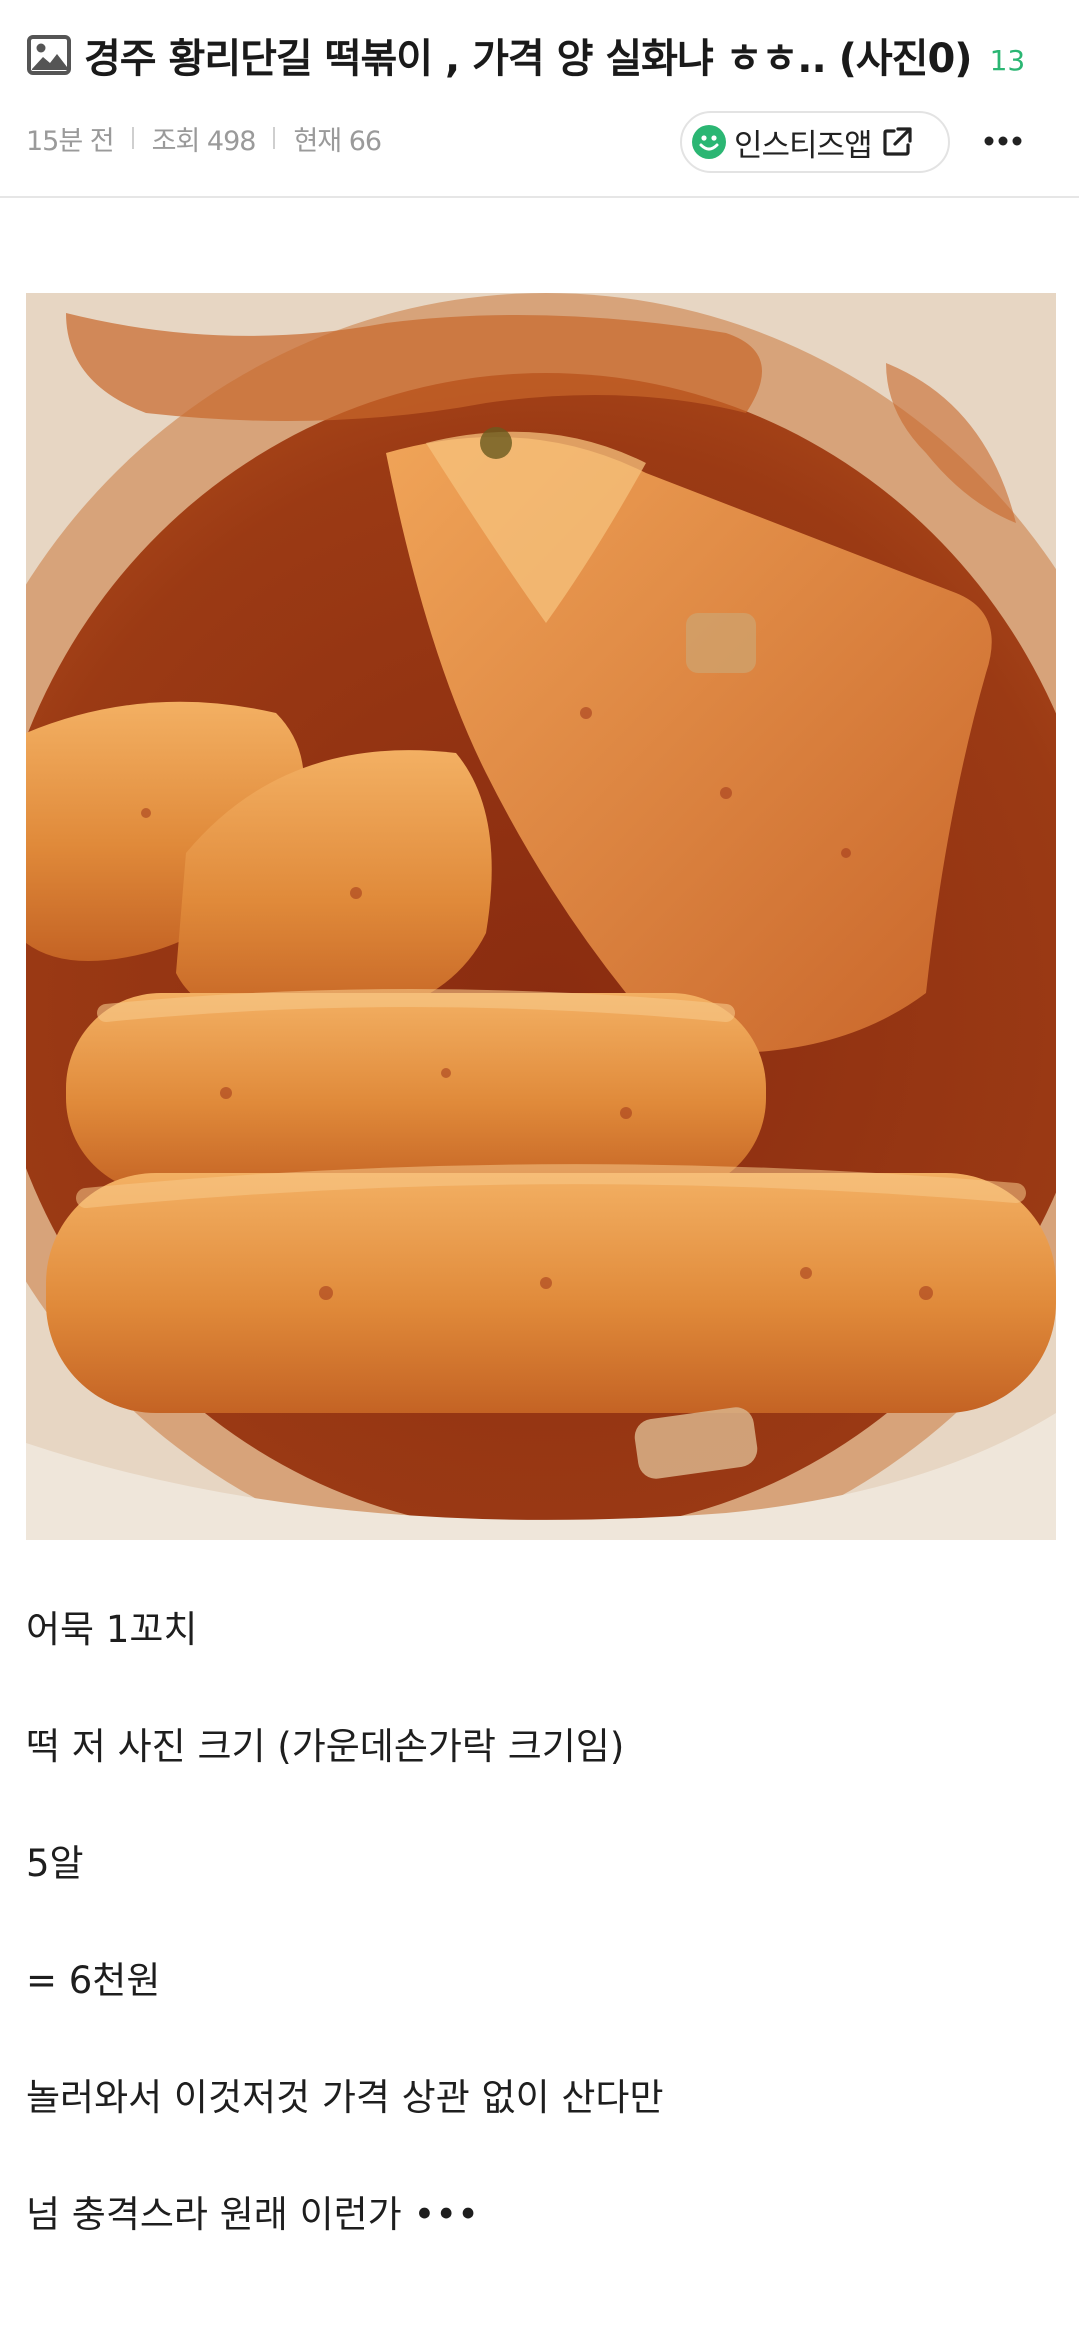 This screenshot has height=2350, width=1079. What do you see at coordinates (93, 1980) in the screenshot?
I see `body-line: = 6천원` at bounding box center [93, 1980].